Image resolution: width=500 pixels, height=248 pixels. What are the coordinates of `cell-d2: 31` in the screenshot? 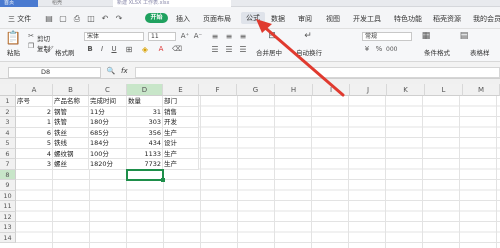 It's located at (145, 111).